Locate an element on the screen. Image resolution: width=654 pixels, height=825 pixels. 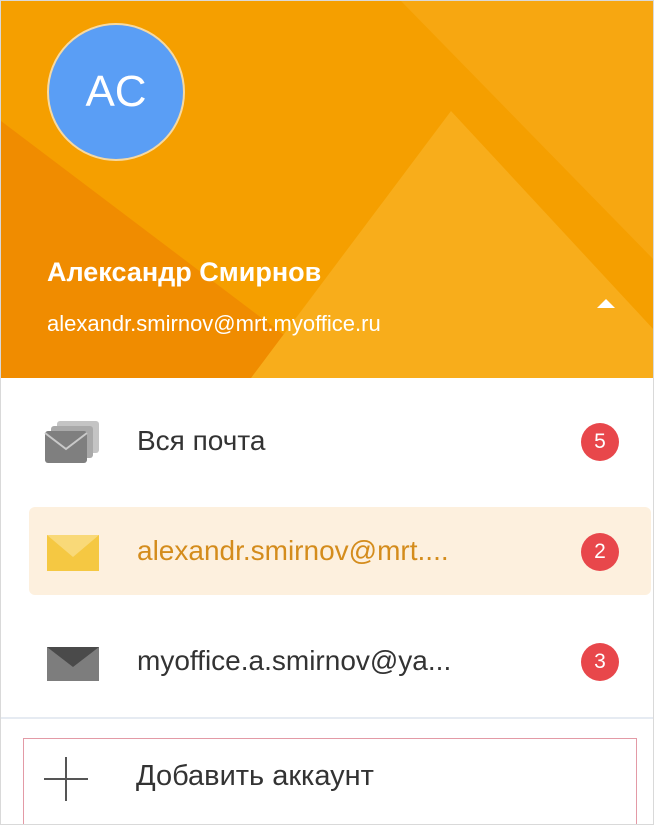
plus-icon is located at coordinates (66, 779).